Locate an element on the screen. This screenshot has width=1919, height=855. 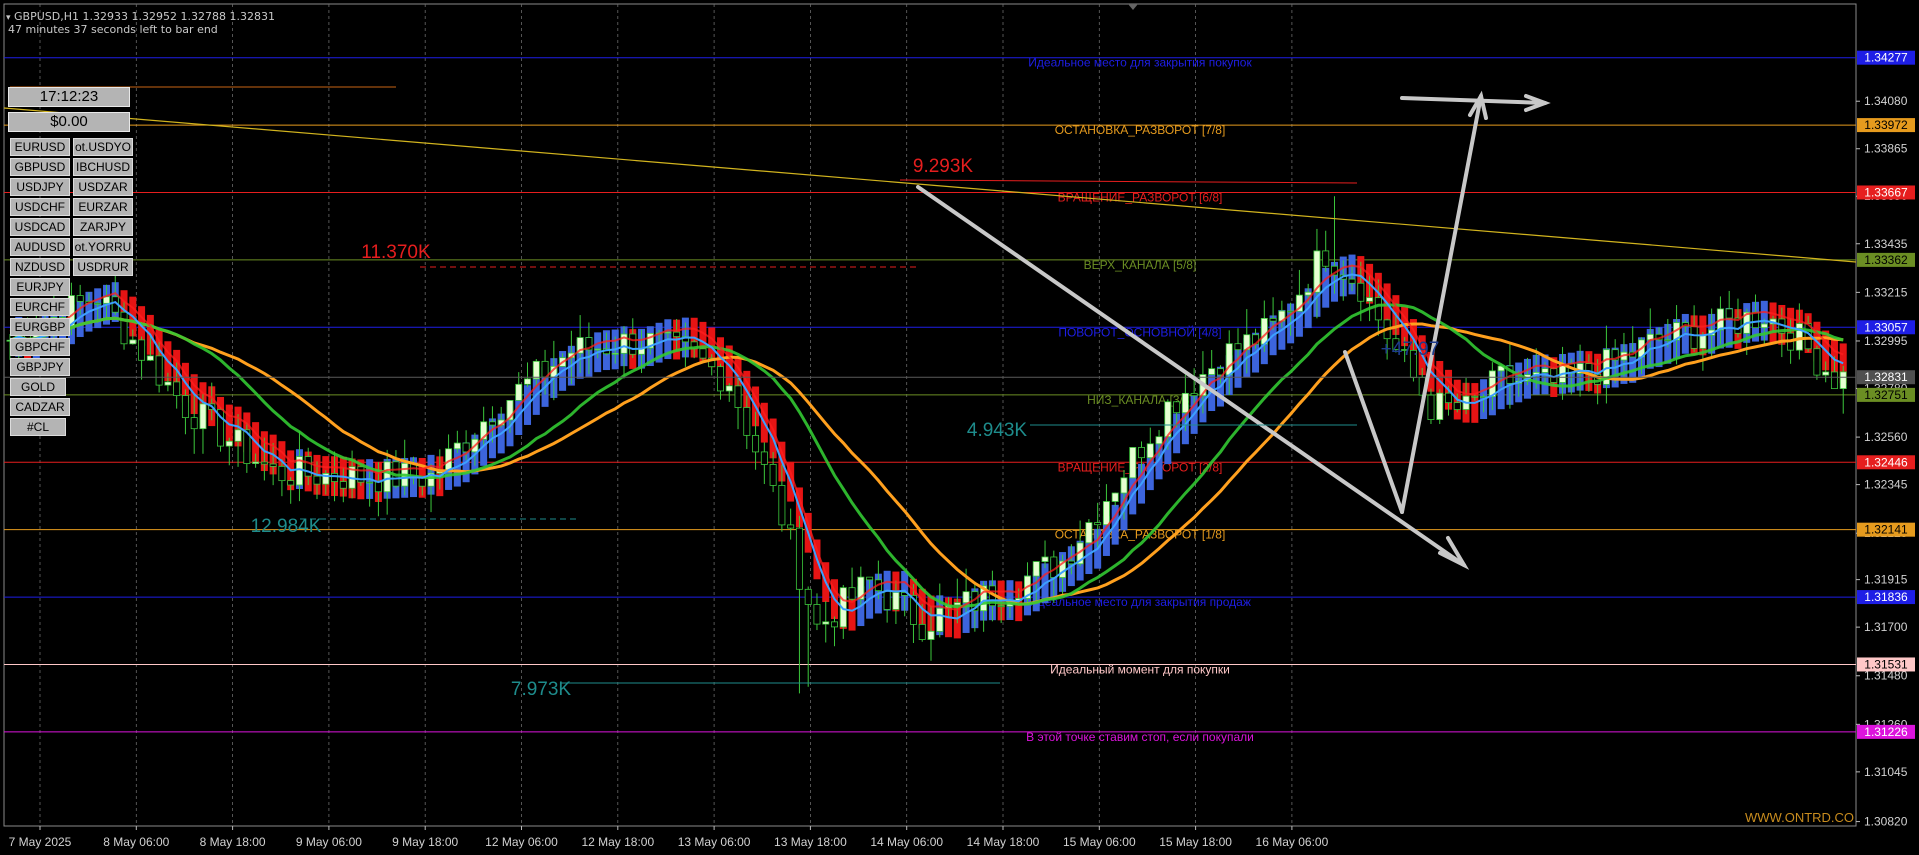
symbol-button-gbpchf: GBPCHF is located at coordinates (40, 347).